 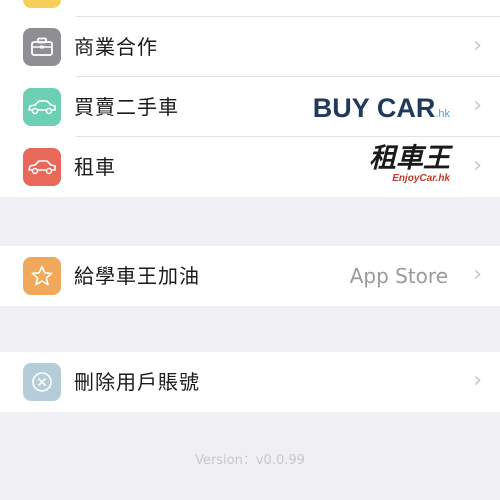 I want to click on buycar-logo: BUY CAR.hk, so click(x=381, y=108).